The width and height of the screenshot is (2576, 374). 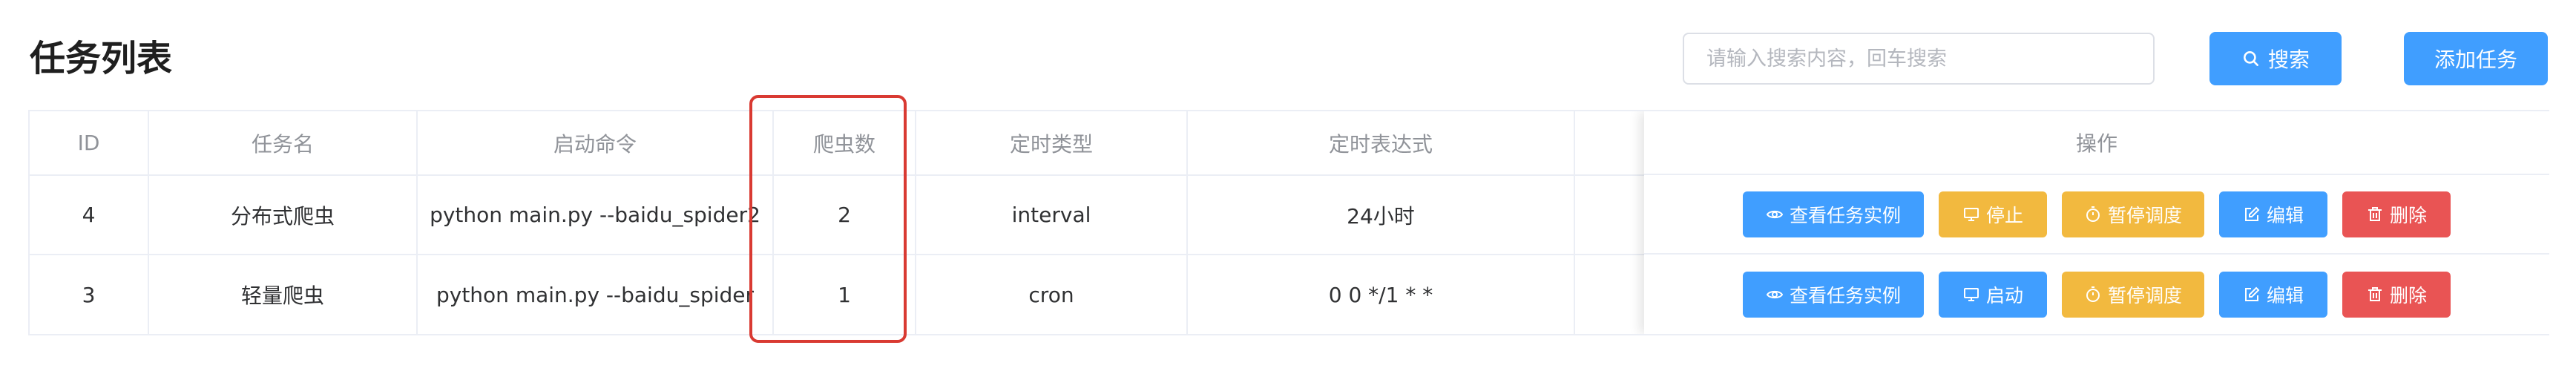 I want to click on start-button-label: 启动, so click(x=2004, y=295).